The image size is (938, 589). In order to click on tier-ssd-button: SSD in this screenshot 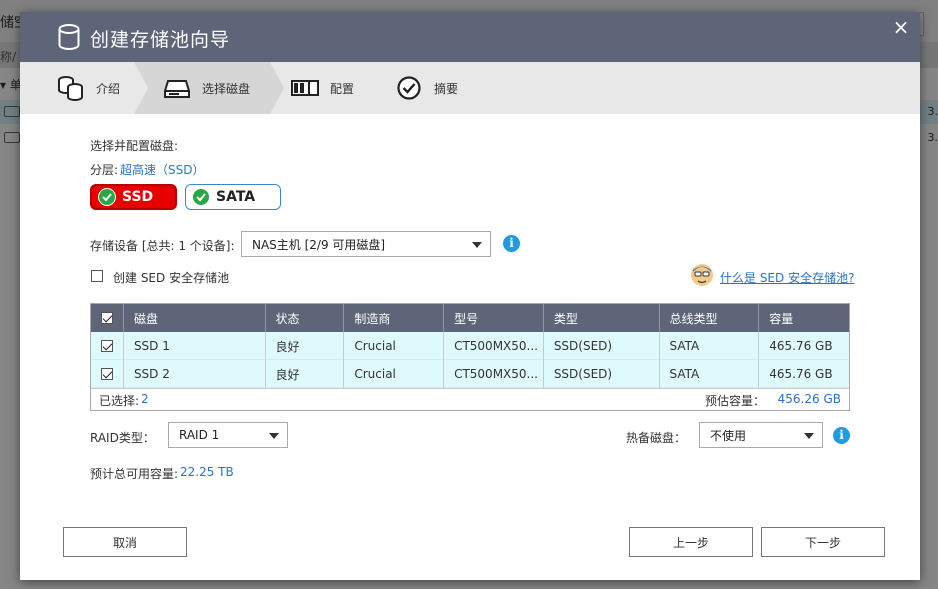, I will do `click(133, 197)`.